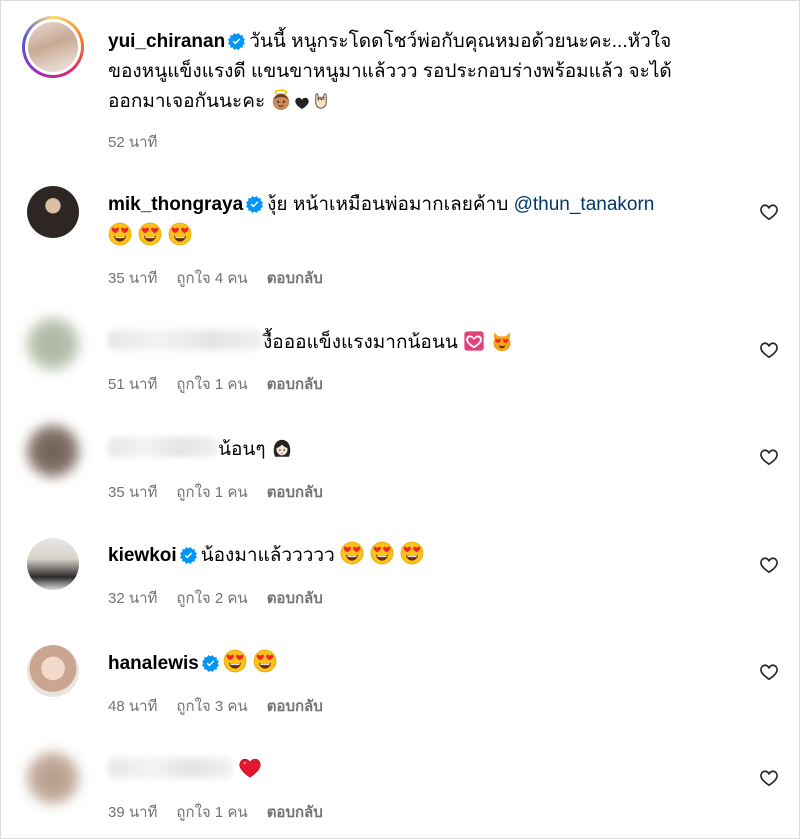 The height and width of the screenshot is (839, 800). Describe the element at coordinates (133, 384) in the screenshot. I see `comment-time: 51 นาที` at that location.